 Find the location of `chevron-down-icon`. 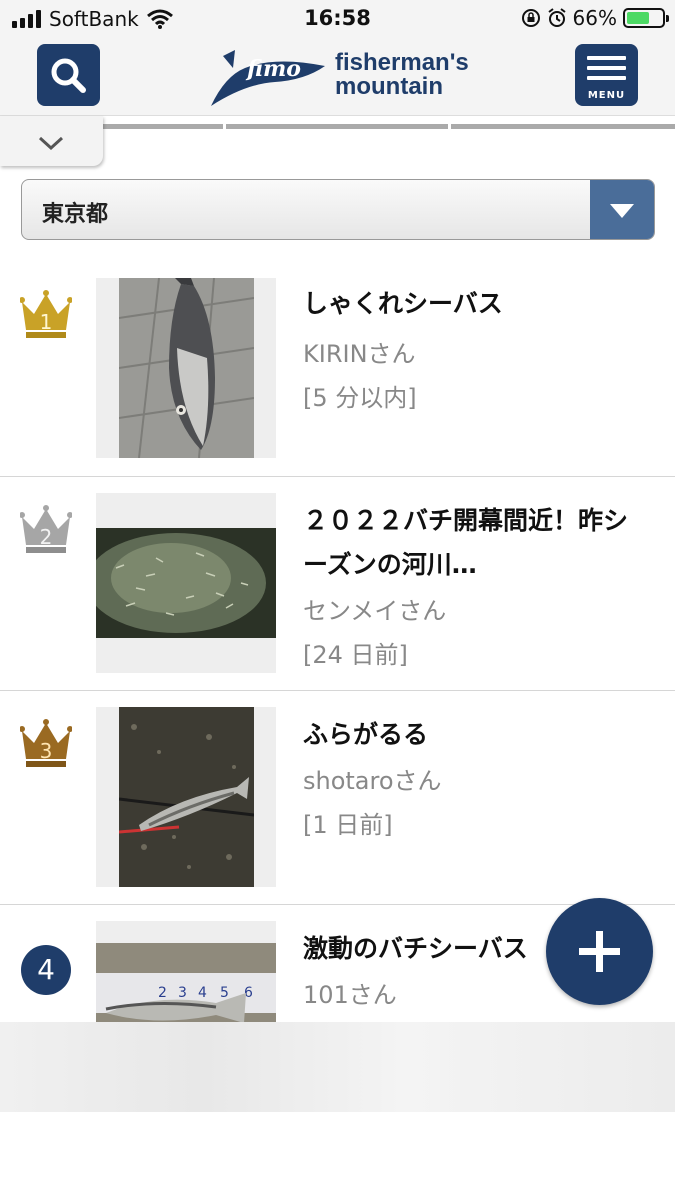

chevron-down-icon is located at coordinates (51, 143).